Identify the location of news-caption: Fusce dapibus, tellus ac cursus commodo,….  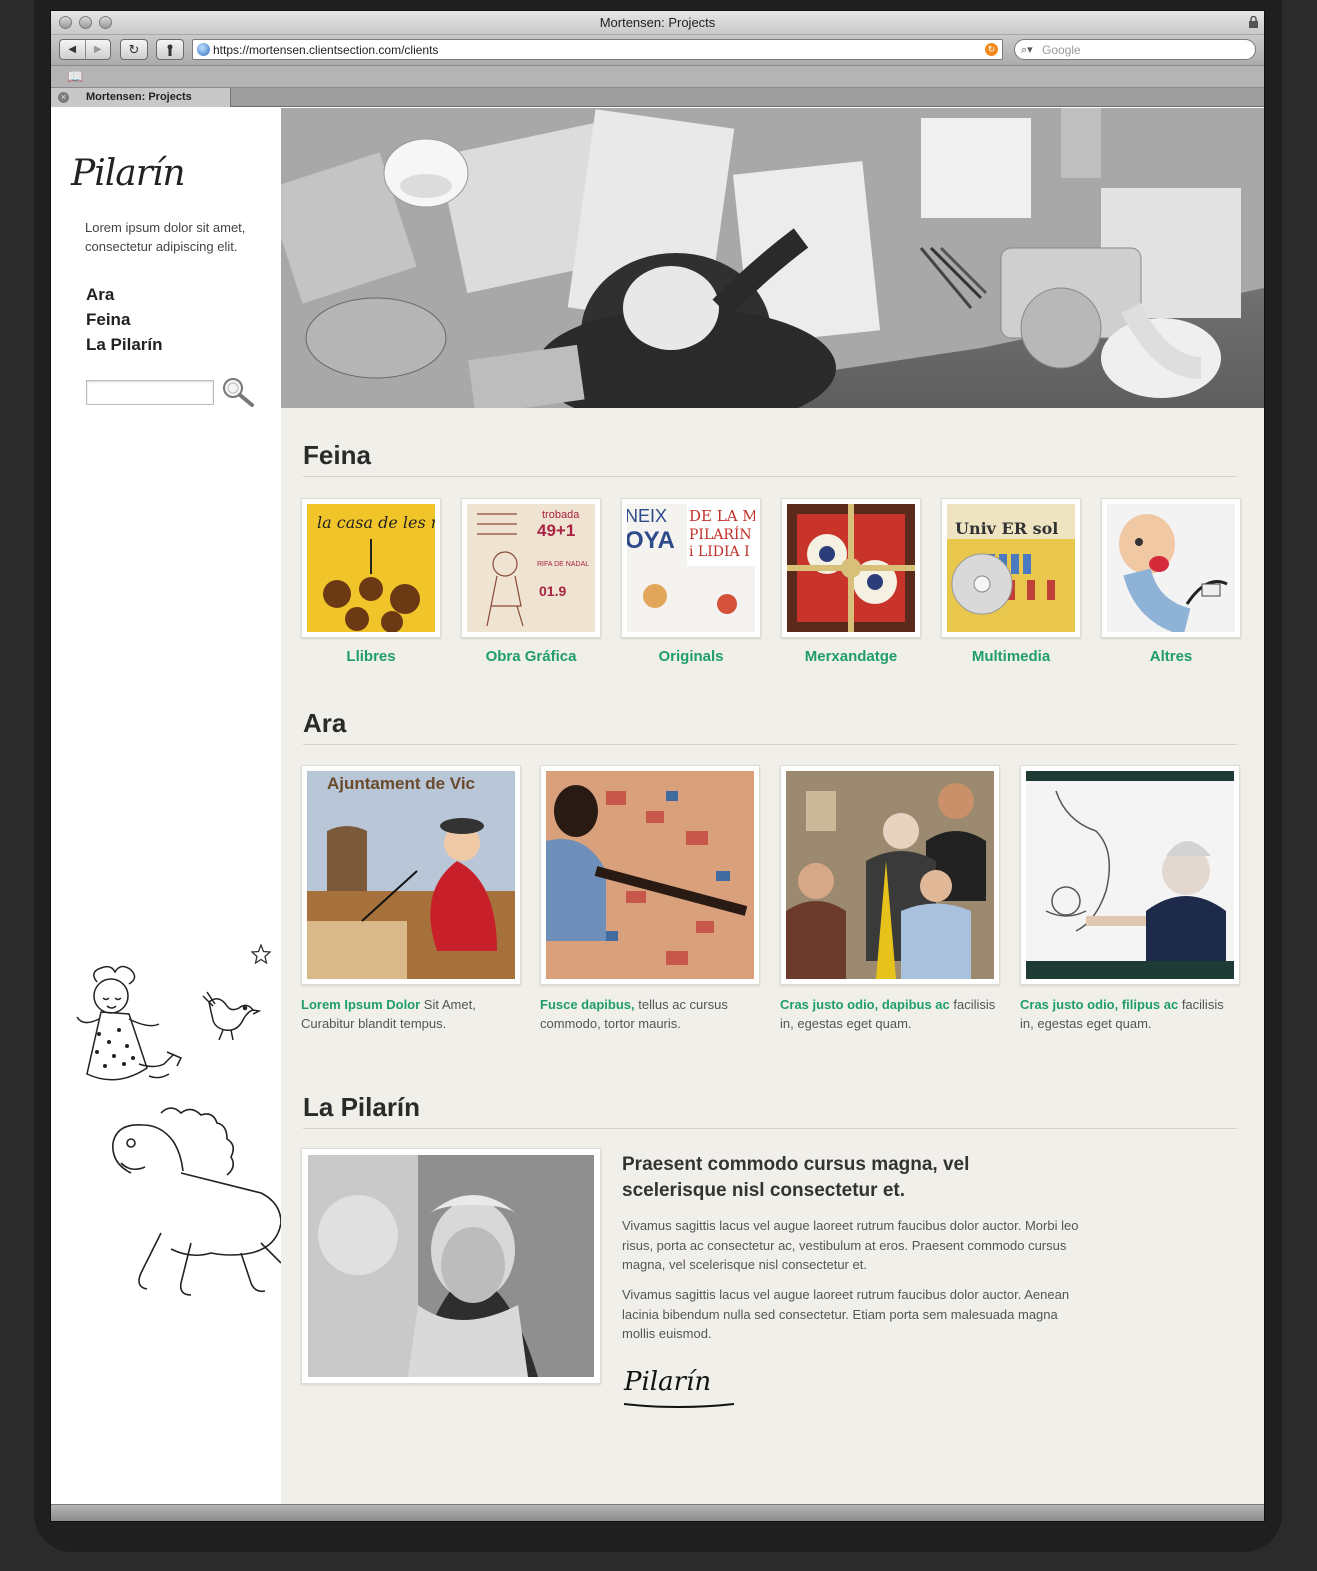
(650, 1014).